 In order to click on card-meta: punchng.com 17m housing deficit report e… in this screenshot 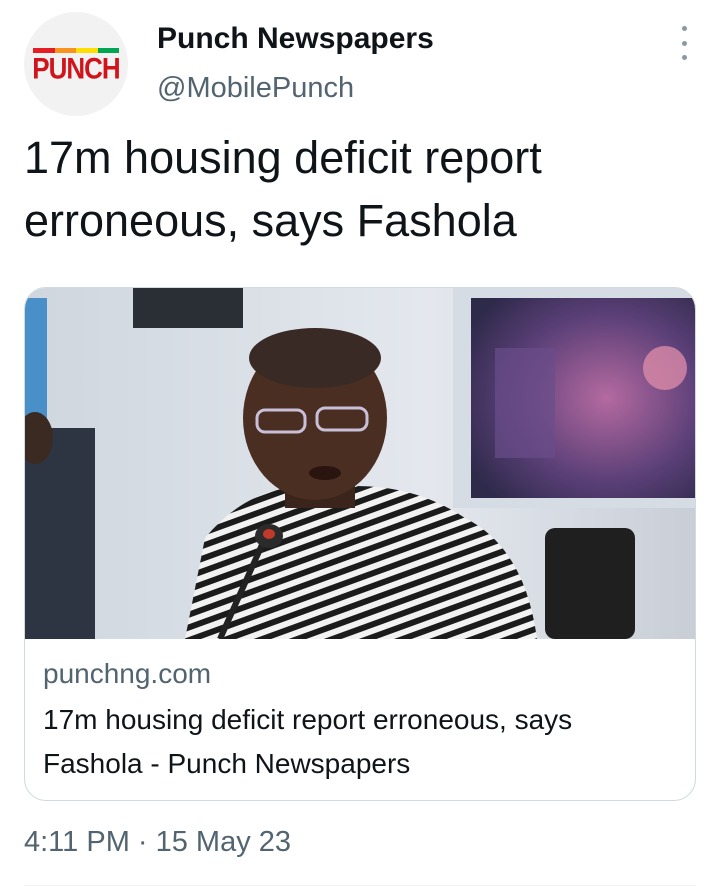, I will do `click(360, 720)`.